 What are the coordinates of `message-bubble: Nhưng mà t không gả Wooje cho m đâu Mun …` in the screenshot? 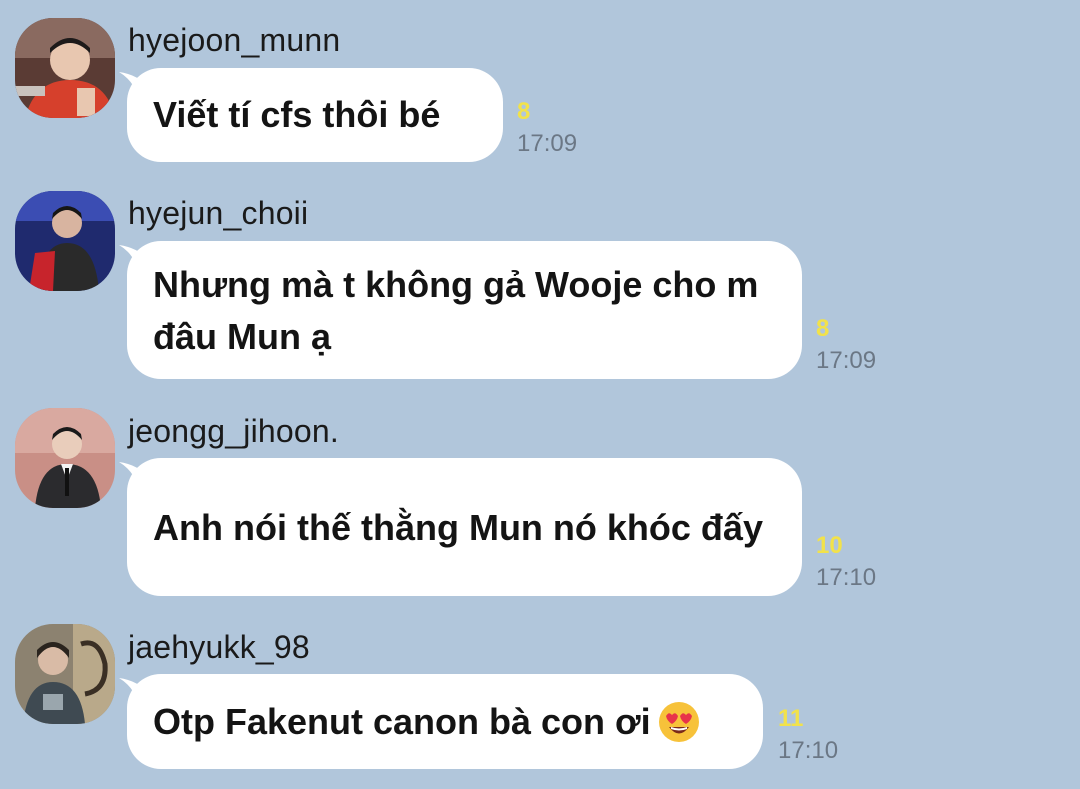 It's located at (460, 310).